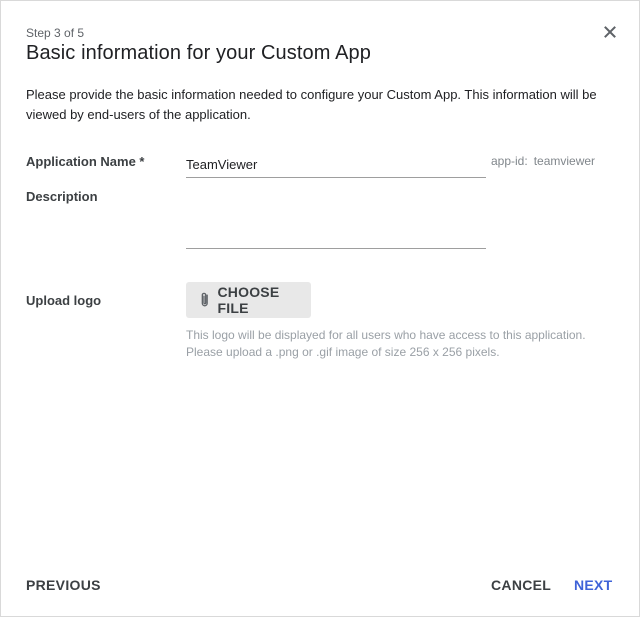 The width and height of the screenshot is (640, 617). Describe the element at coordinates (85, 161) in the screenshot. I see `application-name-label: Application Name *` at that location.